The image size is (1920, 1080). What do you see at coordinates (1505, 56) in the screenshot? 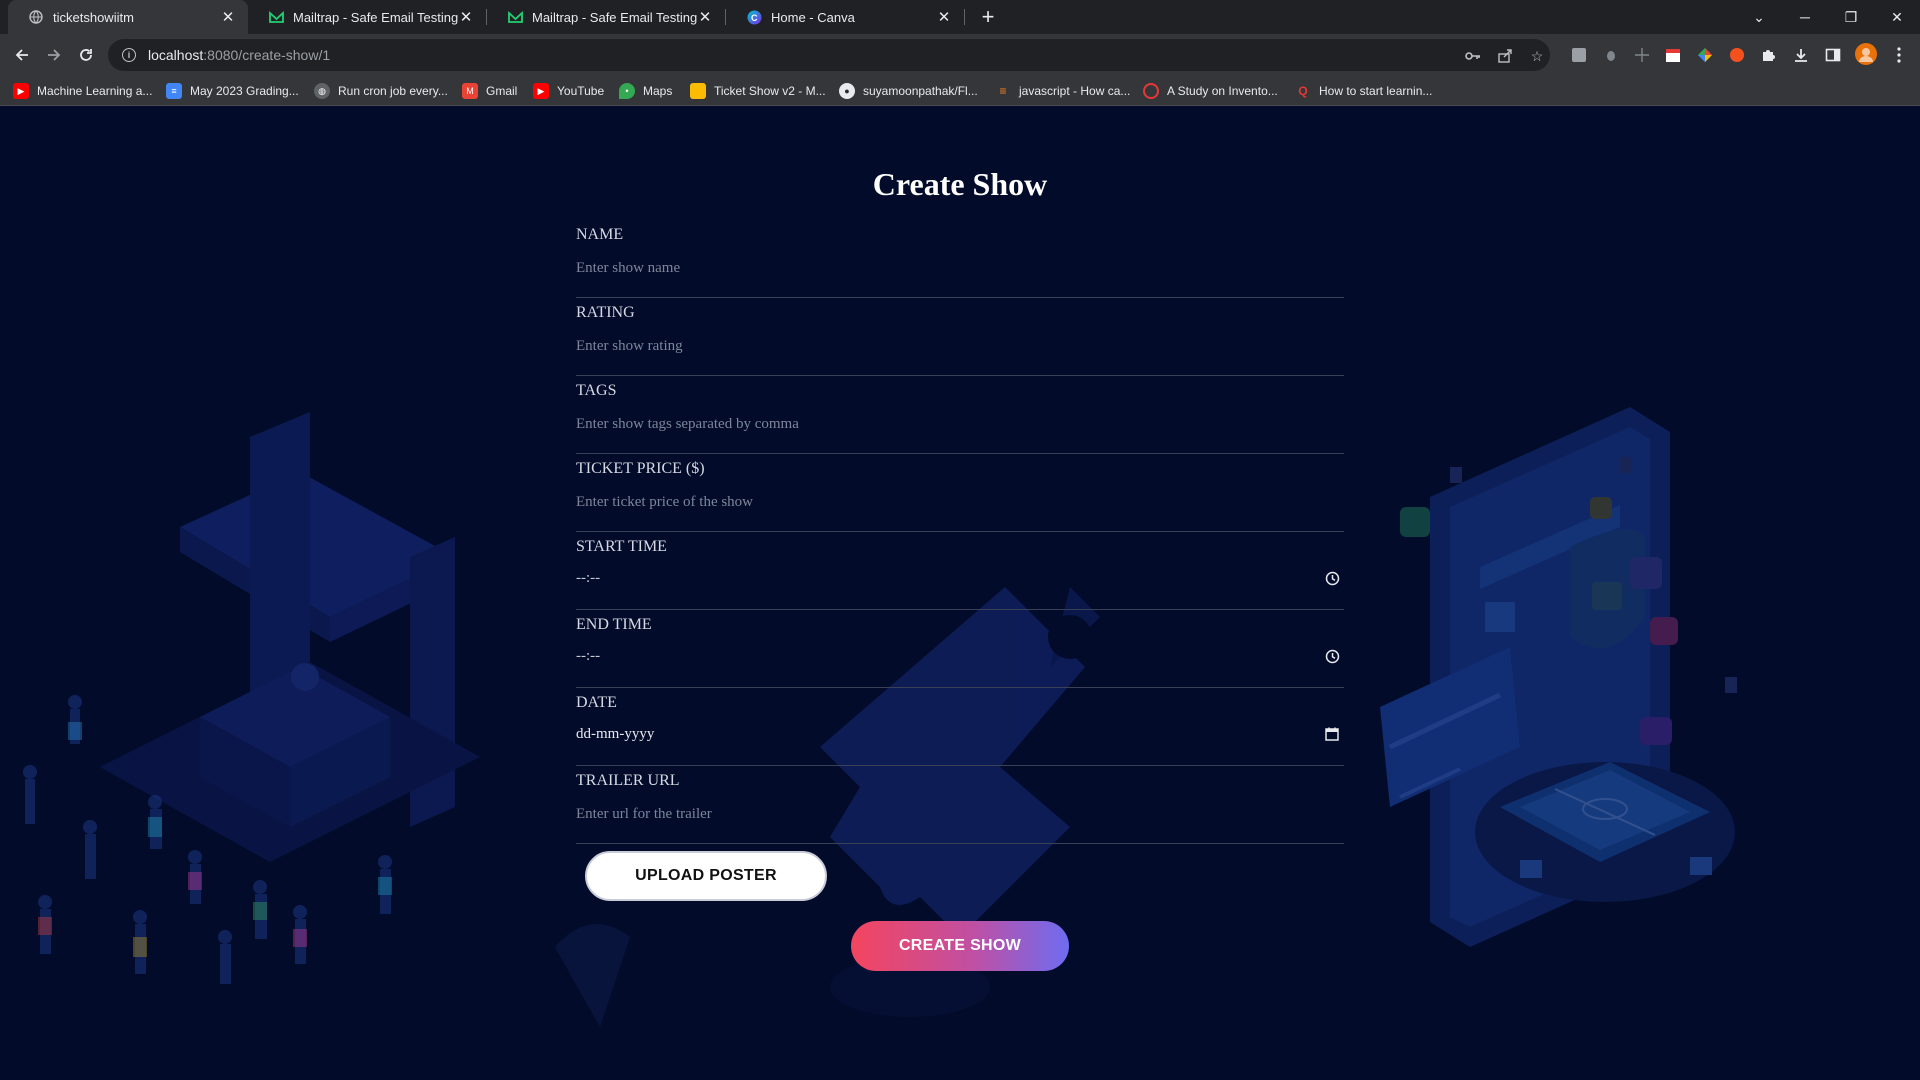
I see `share-icon` at bounding box center [1505, 56].